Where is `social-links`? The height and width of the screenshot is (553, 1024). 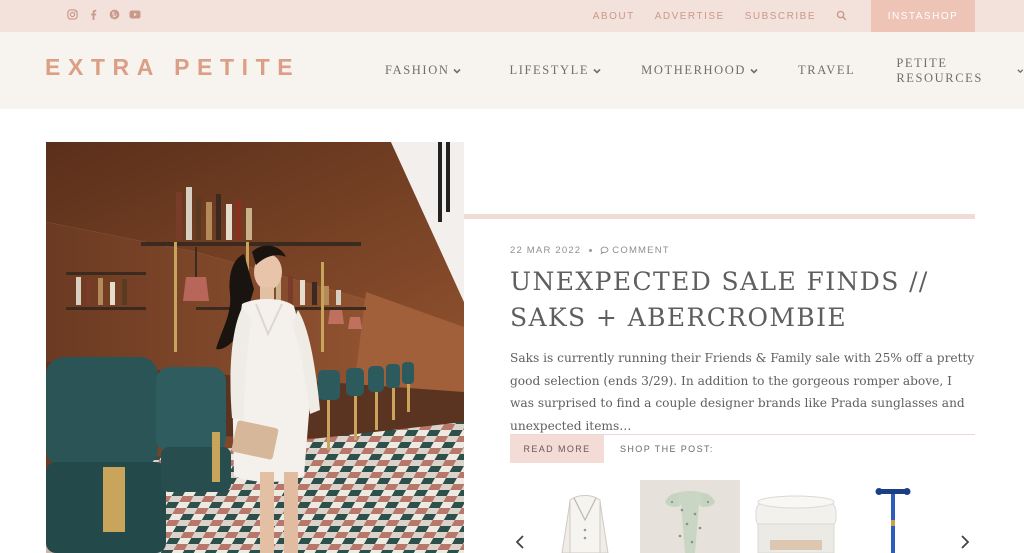 social-links is located at coordinates (103, 14).